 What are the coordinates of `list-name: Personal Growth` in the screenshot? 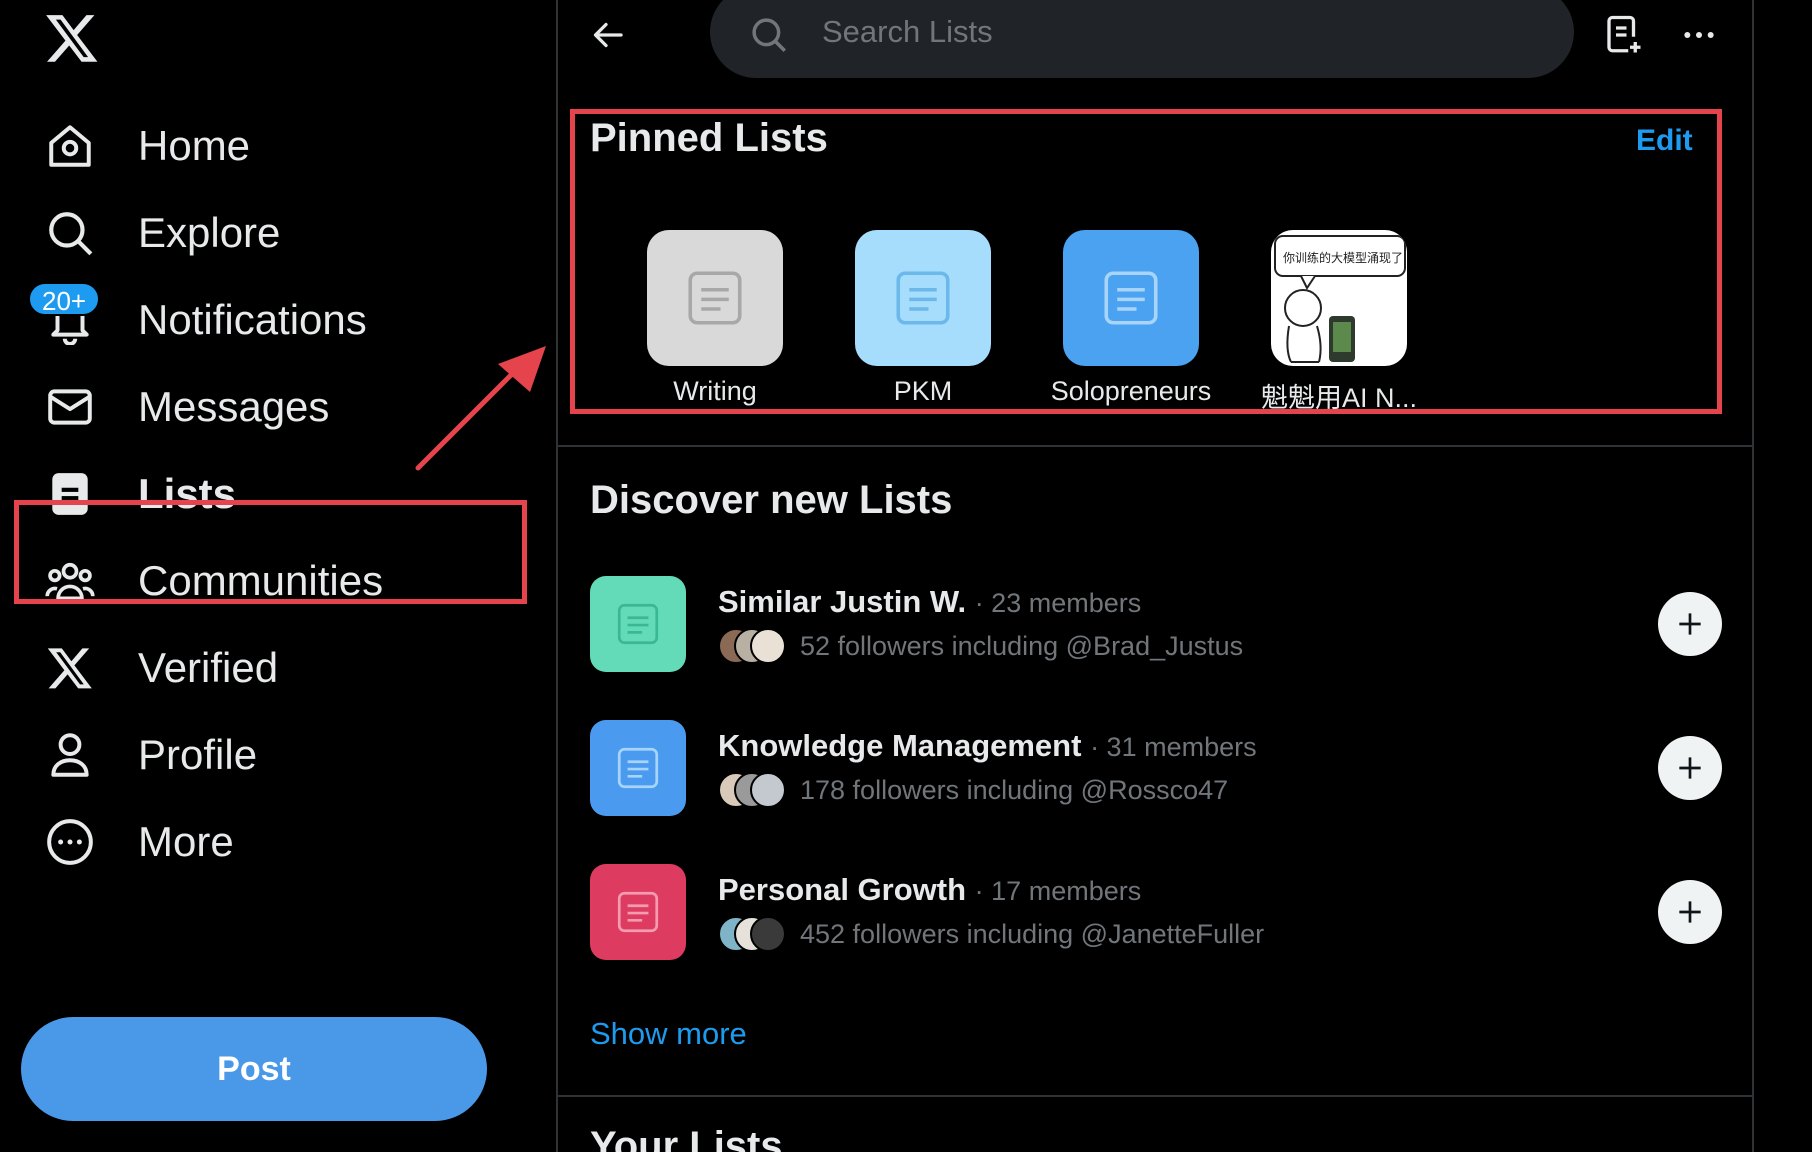 It's located at (842, 889).